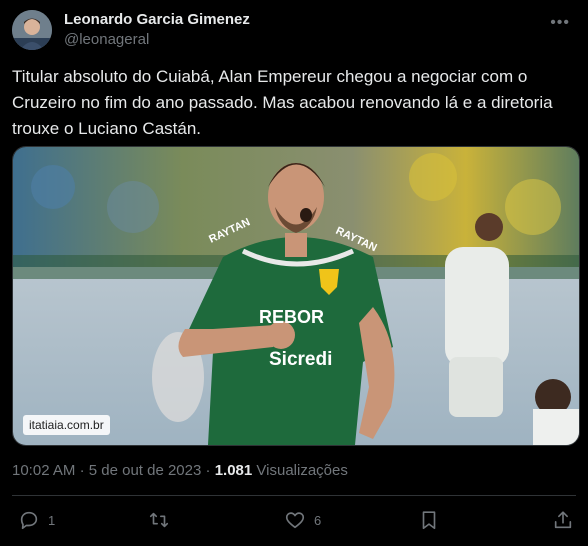 Image resolution: width=588 pixels, height=546 pixels. What do you see at coordinates (106, 39) in the screenshot?
I see `author-handle: @leonageral` at bounding box center [106, 39].